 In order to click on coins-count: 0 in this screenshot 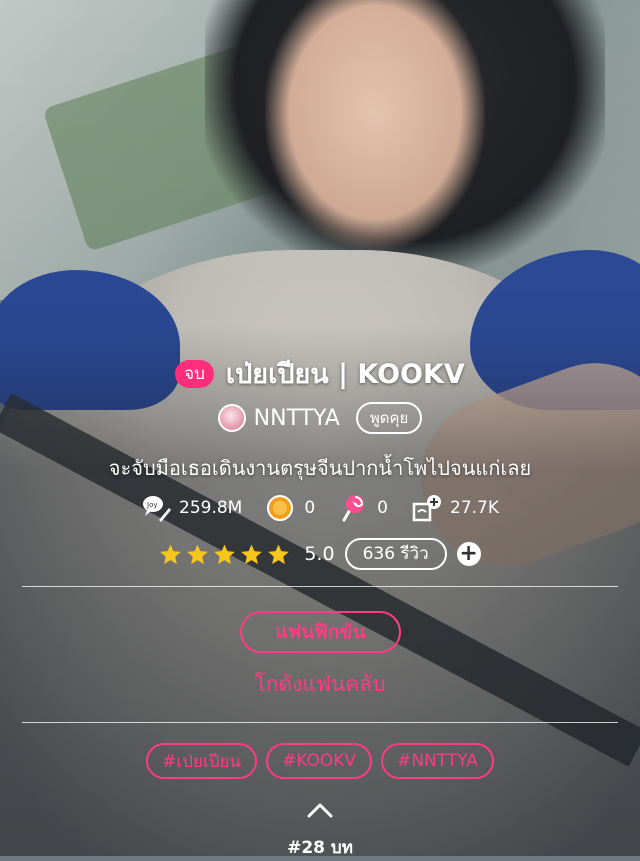, I will do `click(310, 508)`.